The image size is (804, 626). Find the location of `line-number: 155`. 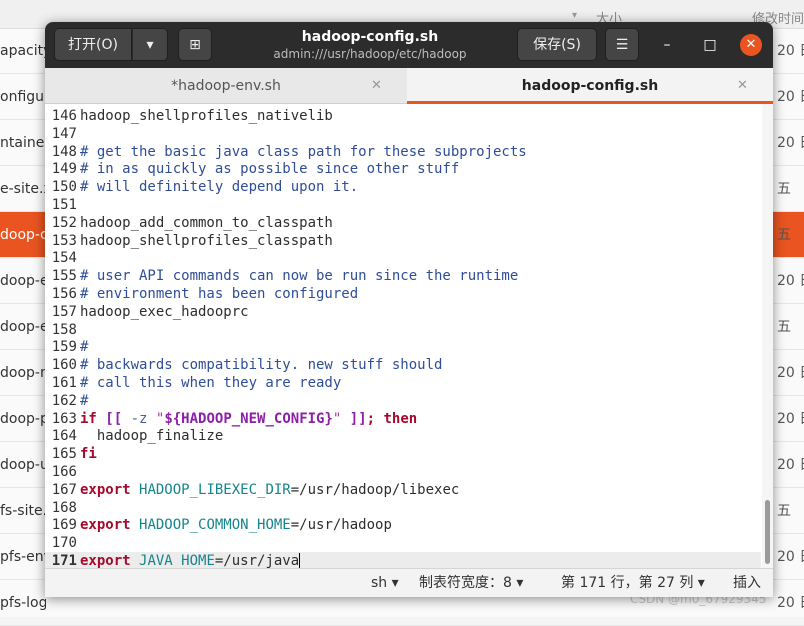

line-number: 155 is located at coordinates (64, 276).